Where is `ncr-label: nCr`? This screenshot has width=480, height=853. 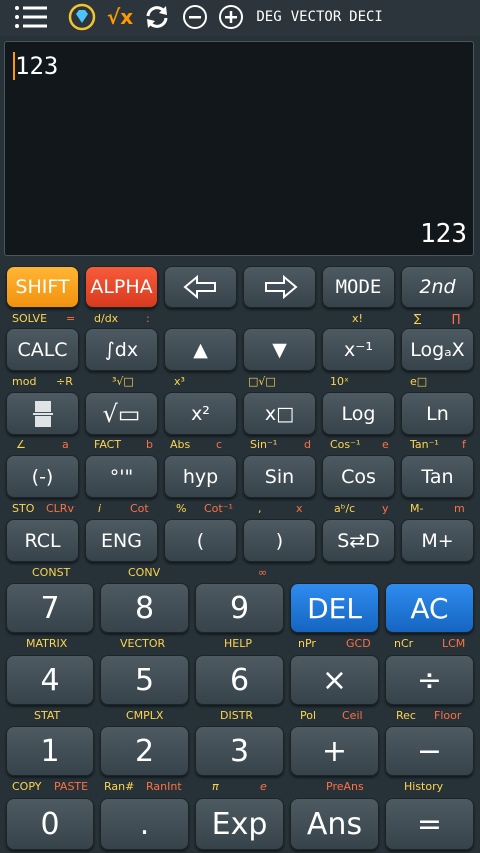 ncr-label: nCr is located at coordinates (404, 643).